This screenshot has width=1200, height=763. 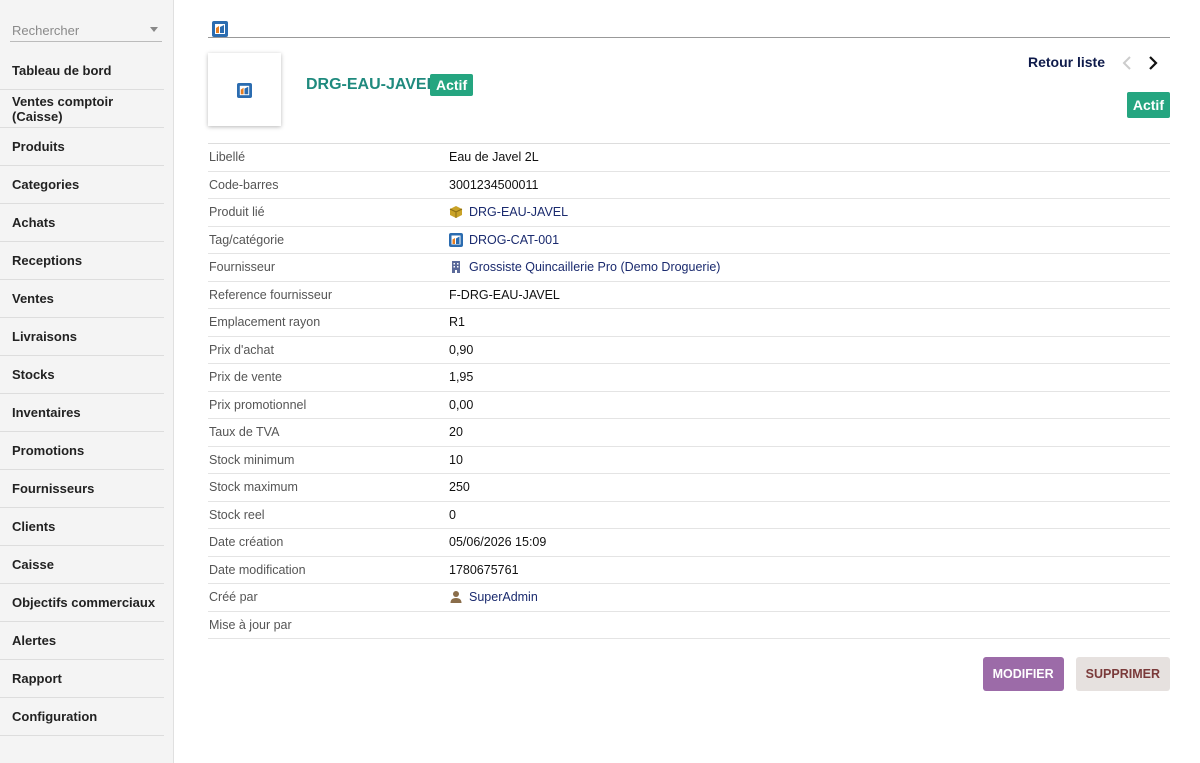 I want to click on sidebar-item-promotions: Promotions, so click(x=82, y=451).